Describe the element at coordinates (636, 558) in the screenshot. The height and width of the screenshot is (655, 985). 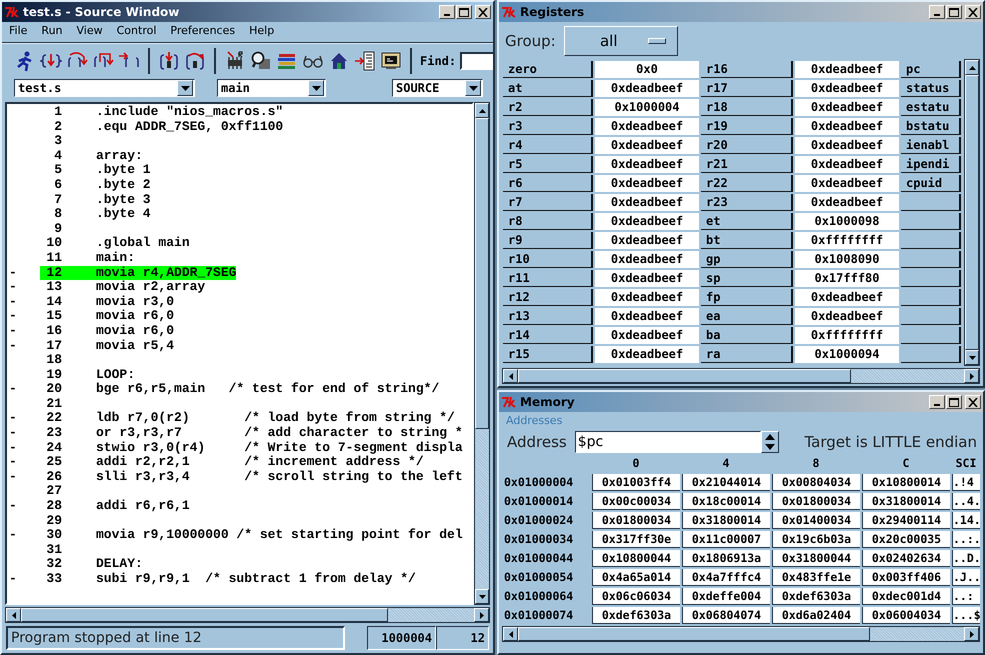
I see `memory-word: 0x10800044` at that location.